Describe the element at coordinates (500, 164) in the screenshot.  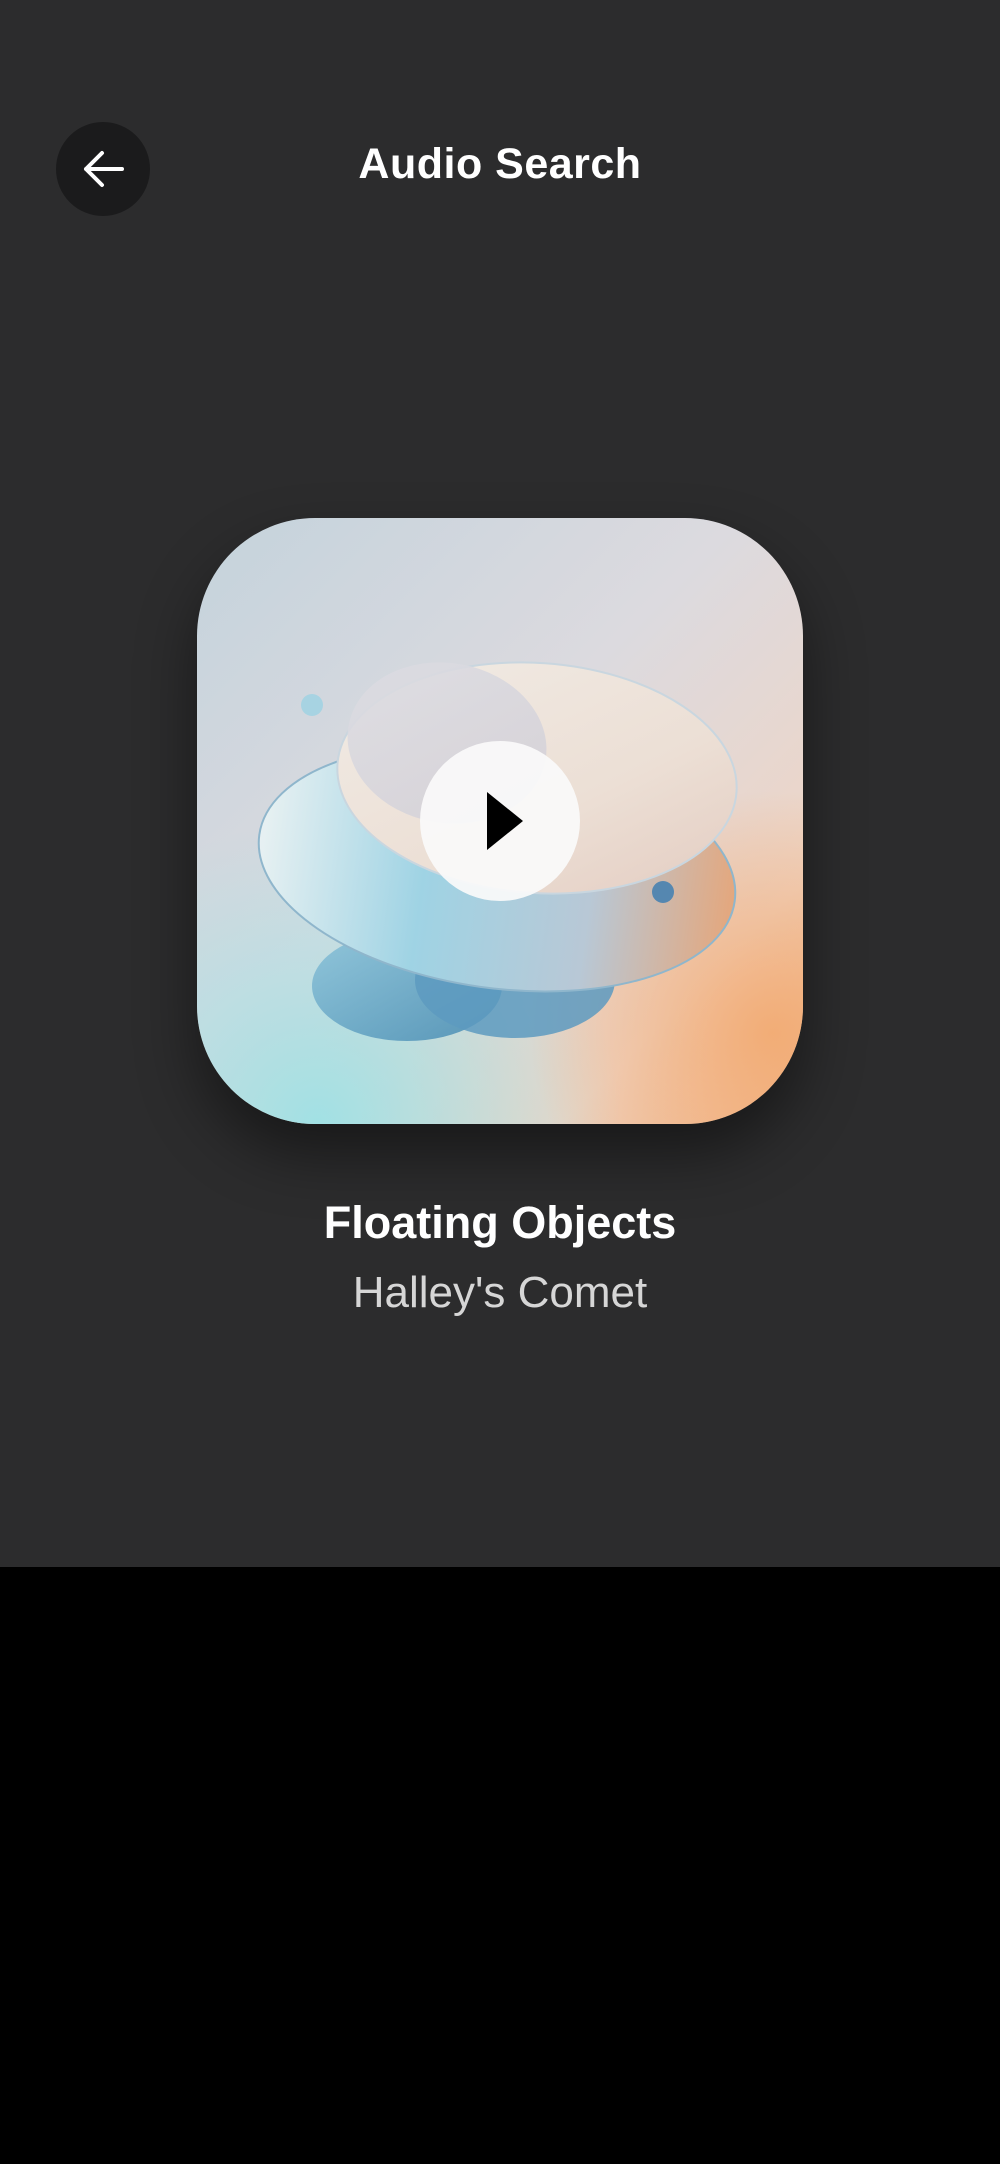
I see `page-title: Audio Search` at that location.